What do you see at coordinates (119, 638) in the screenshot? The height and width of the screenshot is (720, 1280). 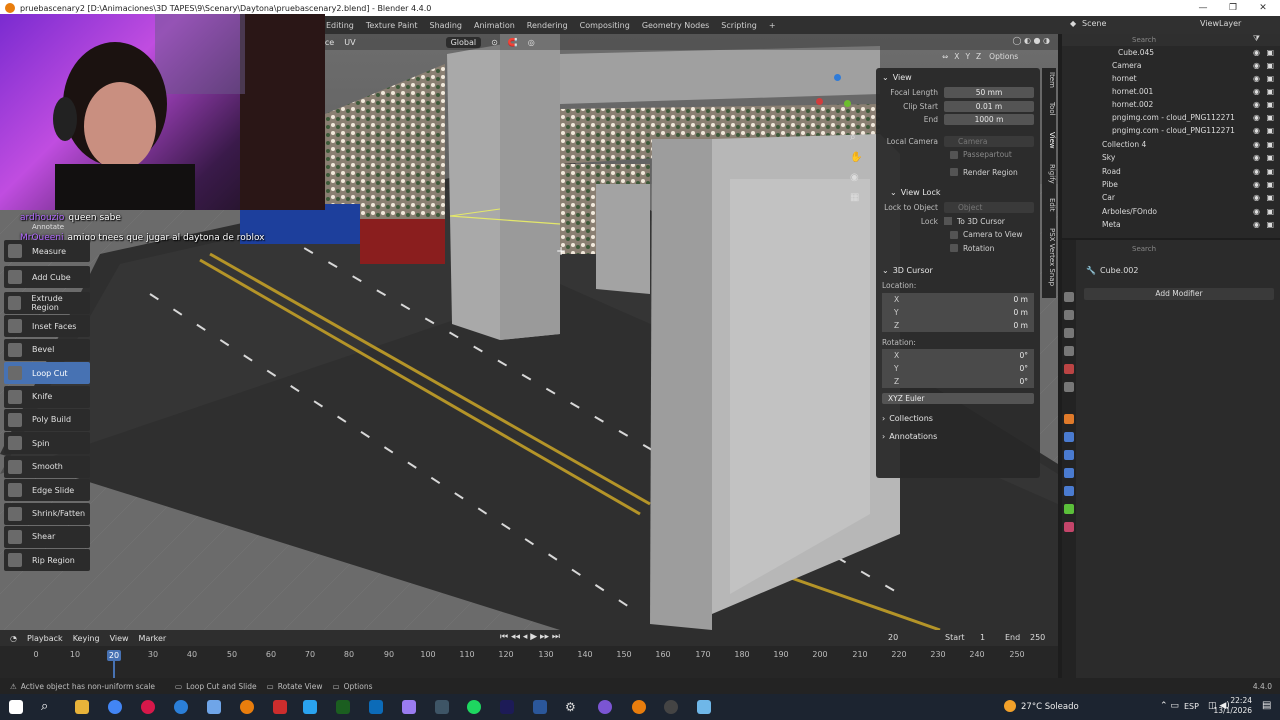 I see `menu-view: View` at bounding box center [119, 638].